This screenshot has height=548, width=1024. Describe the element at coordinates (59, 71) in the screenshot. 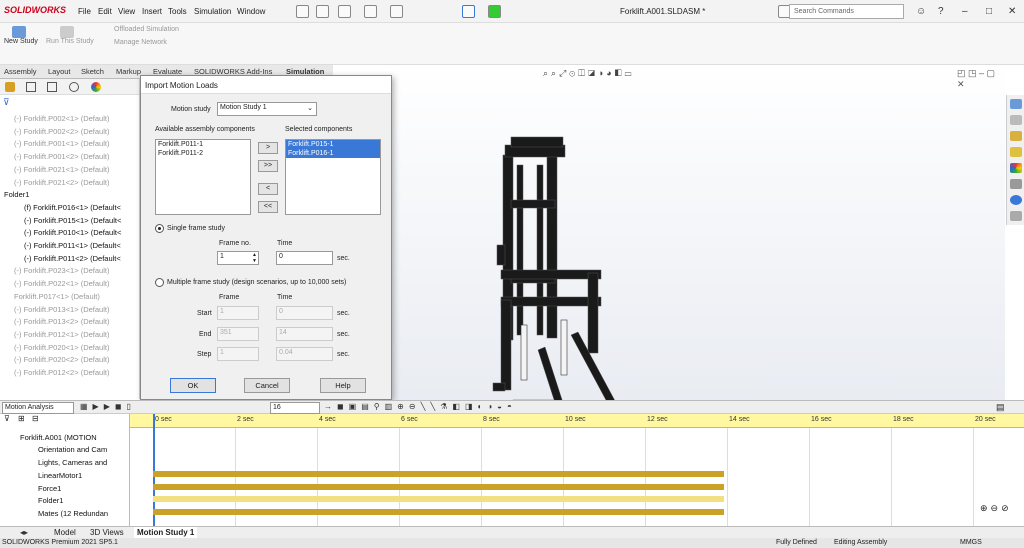

I see `tab-layout: Layout` at that location.